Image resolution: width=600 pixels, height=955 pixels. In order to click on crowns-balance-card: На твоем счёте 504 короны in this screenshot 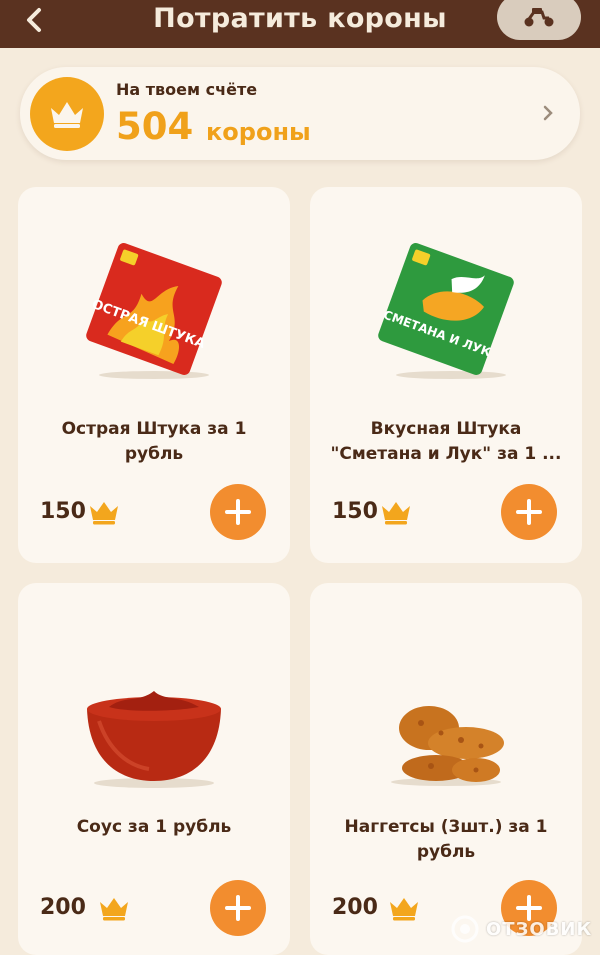, I will do `click(300, 113)`.